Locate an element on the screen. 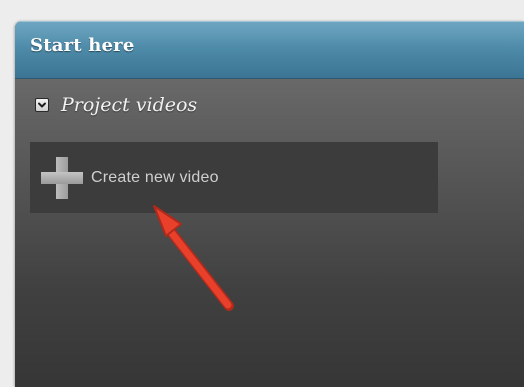 The image size is (524, 387). section-title: Project videos is located at coordinates (129, 105).